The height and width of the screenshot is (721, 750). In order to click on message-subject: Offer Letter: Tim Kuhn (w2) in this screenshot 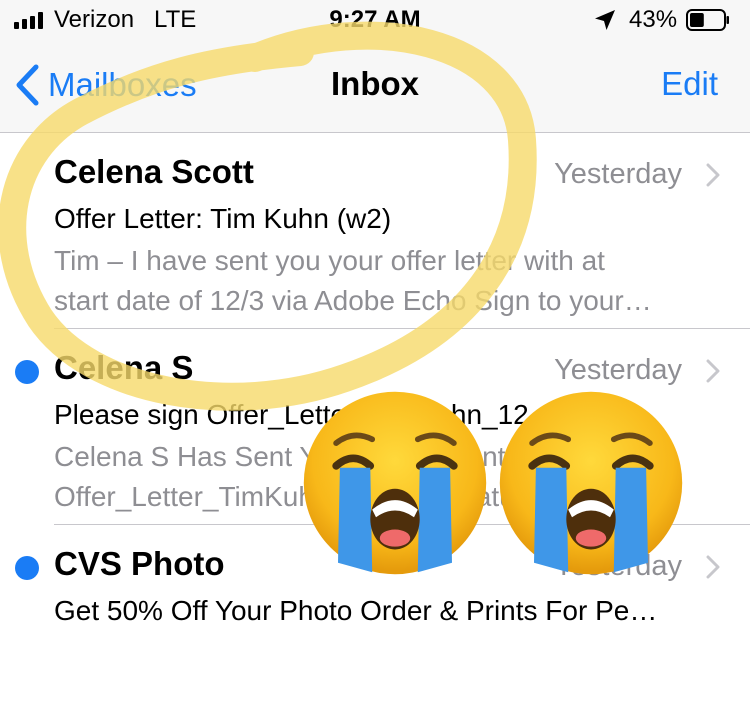, I will do `click(223, 218)`.